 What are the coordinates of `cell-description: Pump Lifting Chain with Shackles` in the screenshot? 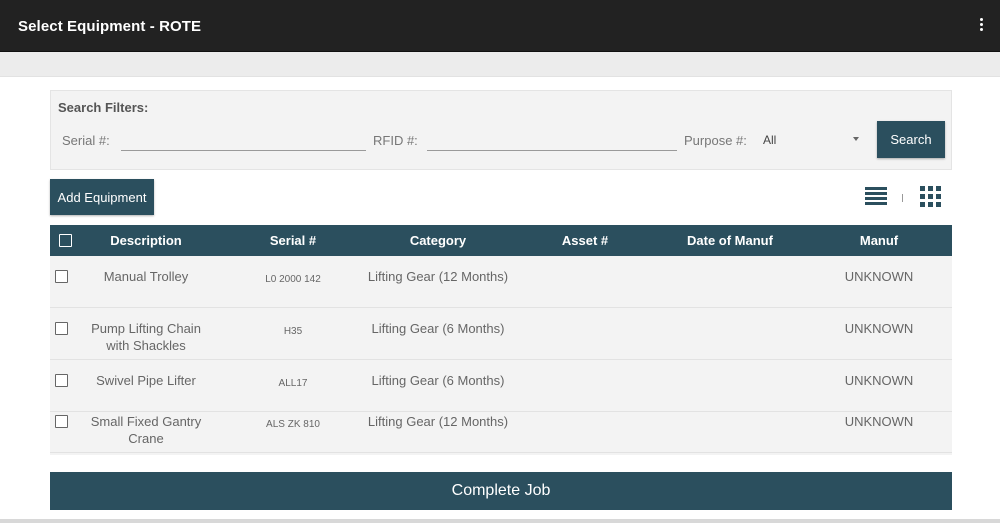 It's located at (146, 337).